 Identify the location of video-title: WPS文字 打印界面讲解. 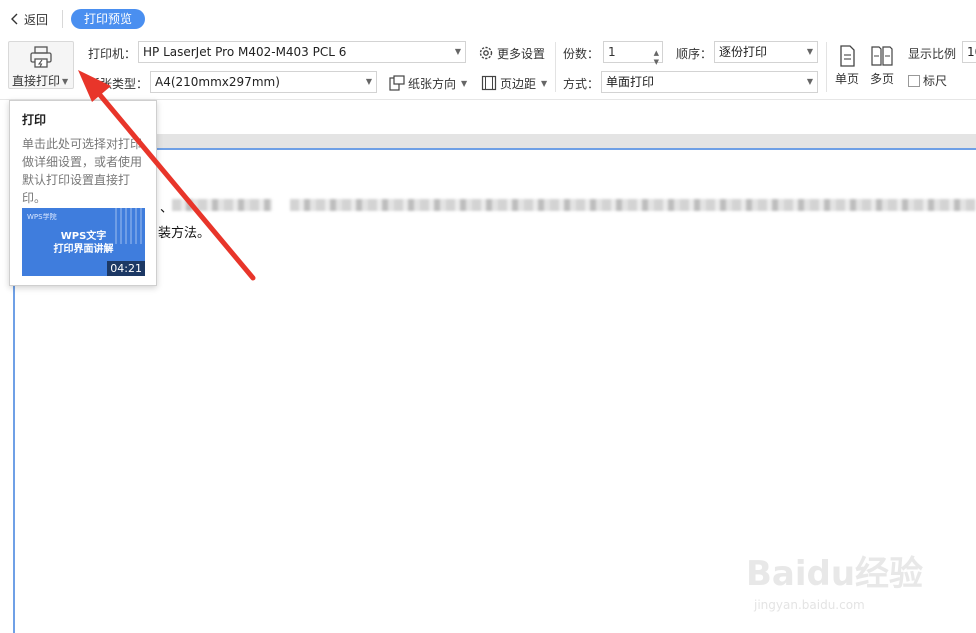
(83, 243).